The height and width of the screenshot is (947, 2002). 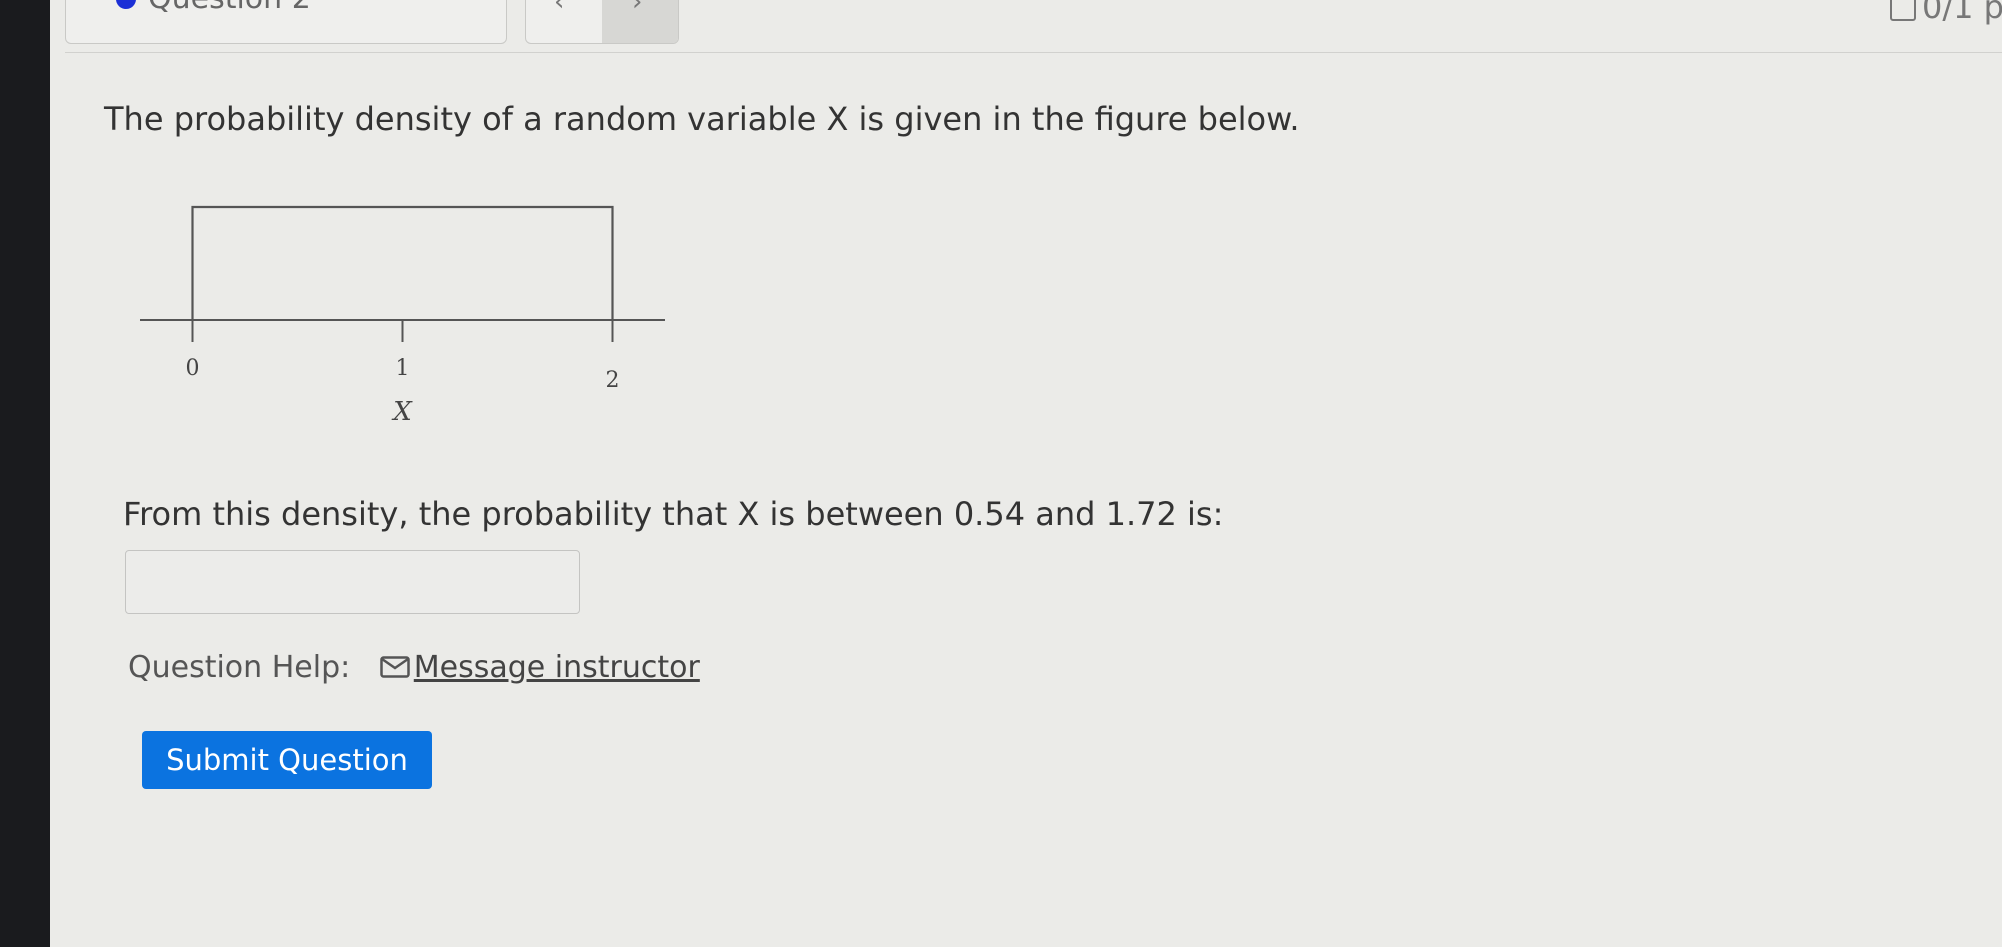 I want to click on mail-icon, so click(x=395, y=667).